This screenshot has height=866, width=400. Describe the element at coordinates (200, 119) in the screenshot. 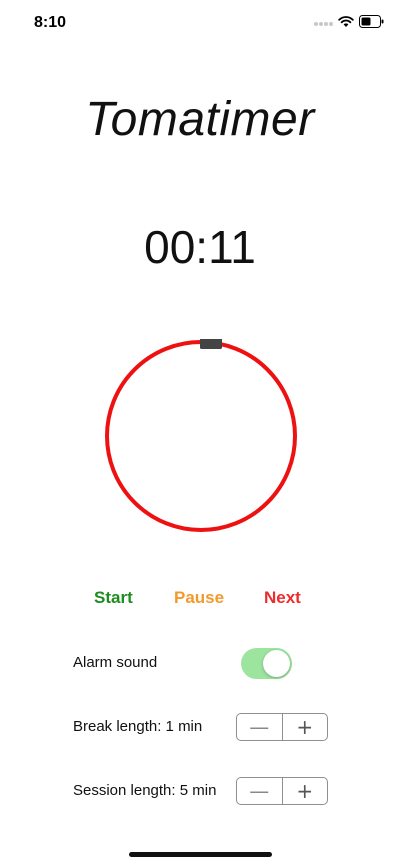

I see `app-title: Tomatimer` at that location.